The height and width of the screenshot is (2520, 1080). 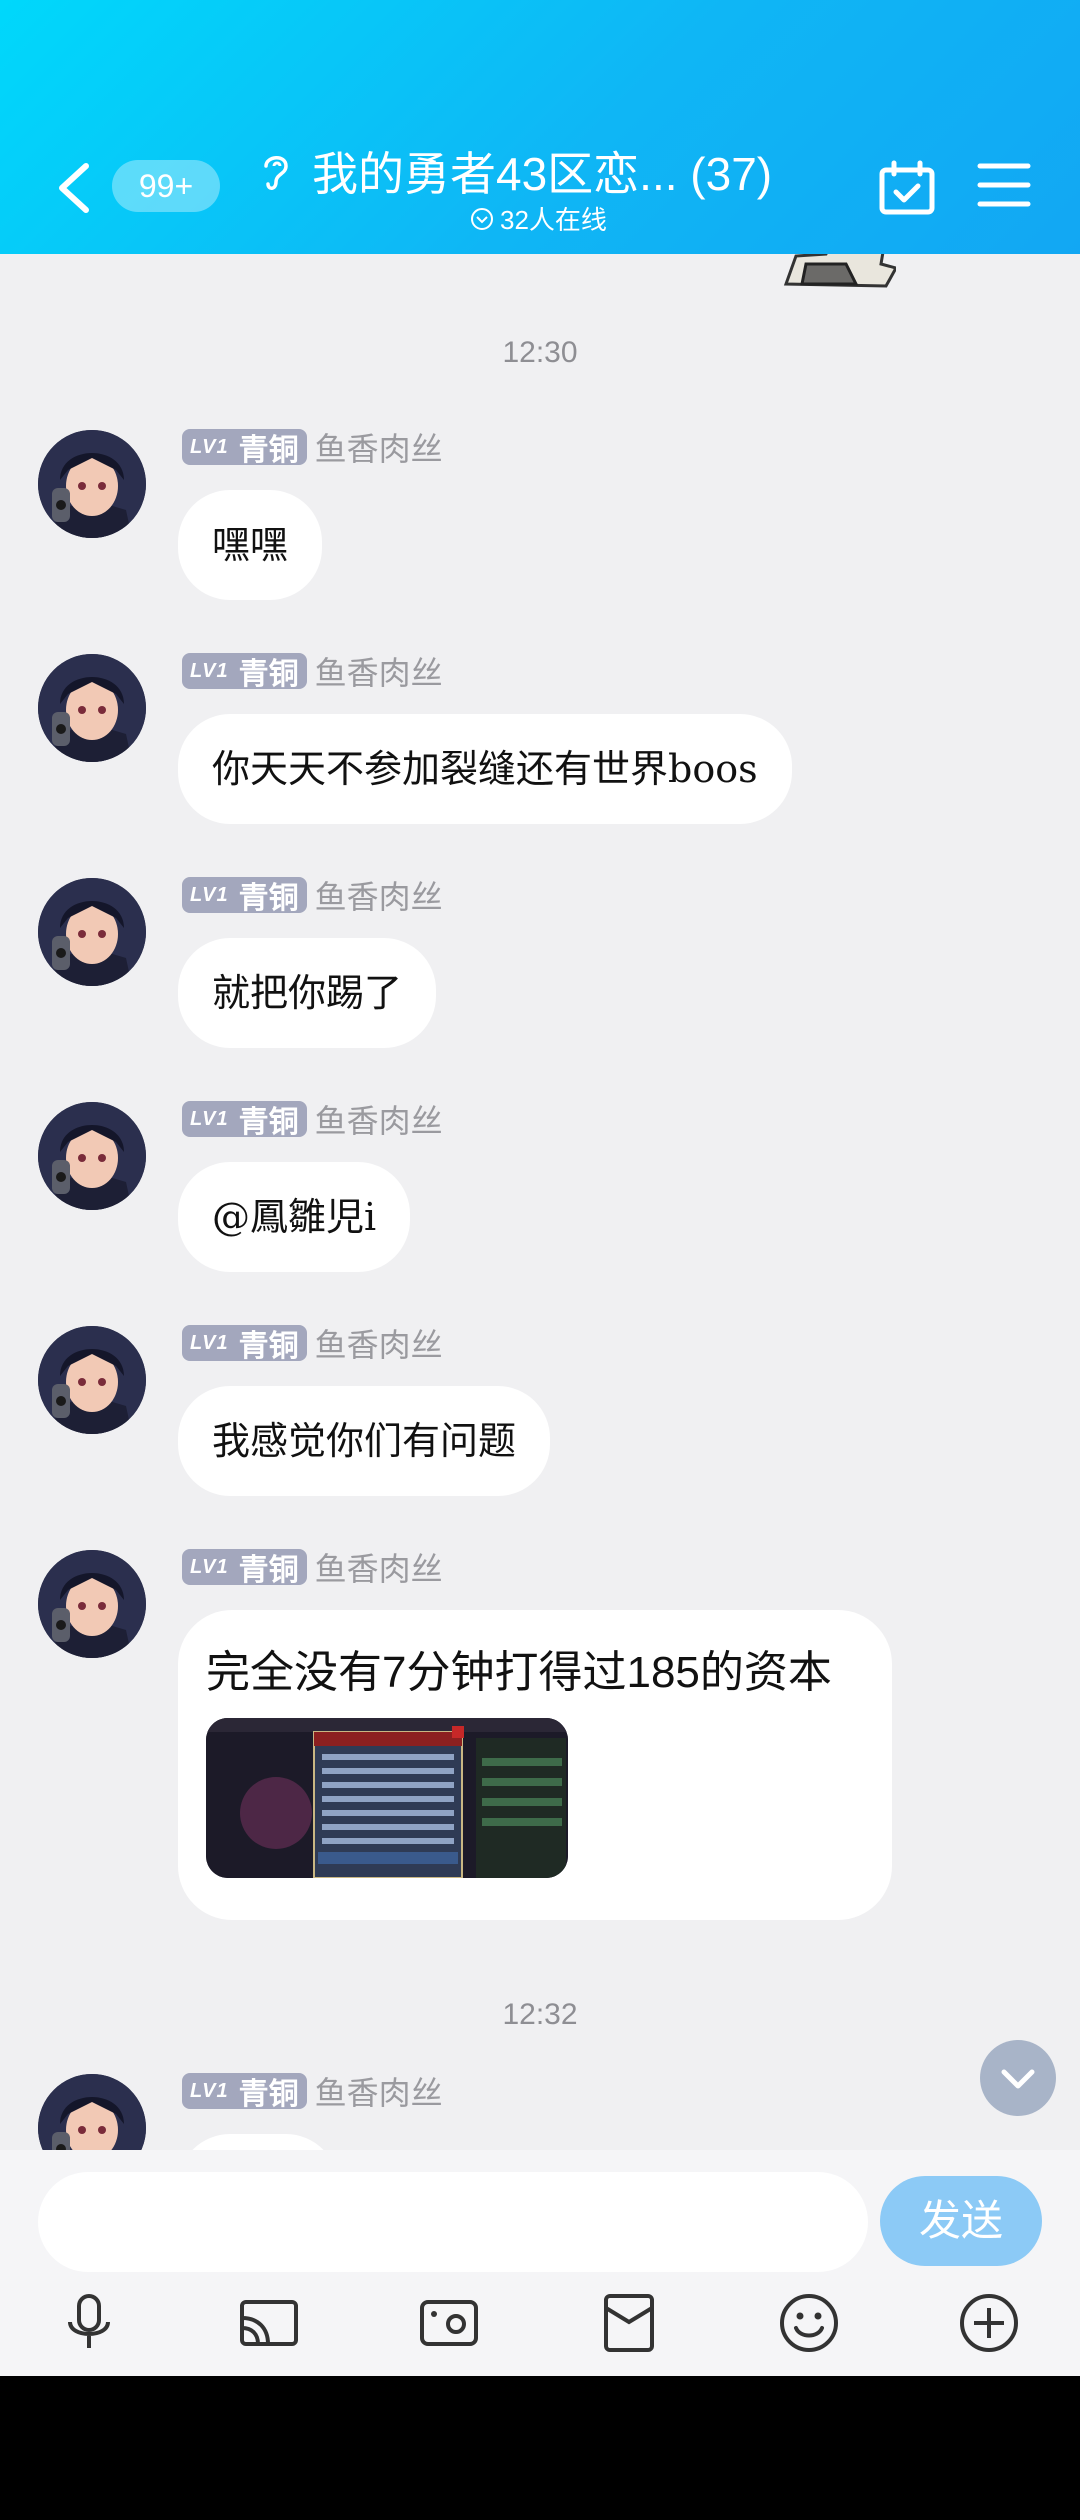 What do you see at coordinates (540, 2014) in the screenshot?
I see `timestamp: 12:32` at bounding box center [540, 2014].